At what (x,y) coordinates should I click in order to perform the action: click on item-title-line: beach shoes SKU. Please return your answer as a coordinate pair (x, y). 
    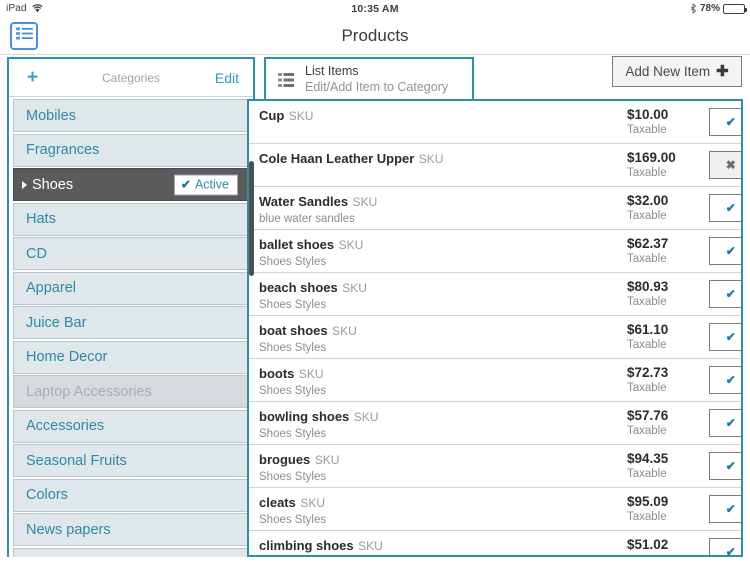
    Looking at the image, I should click on (313, 288).